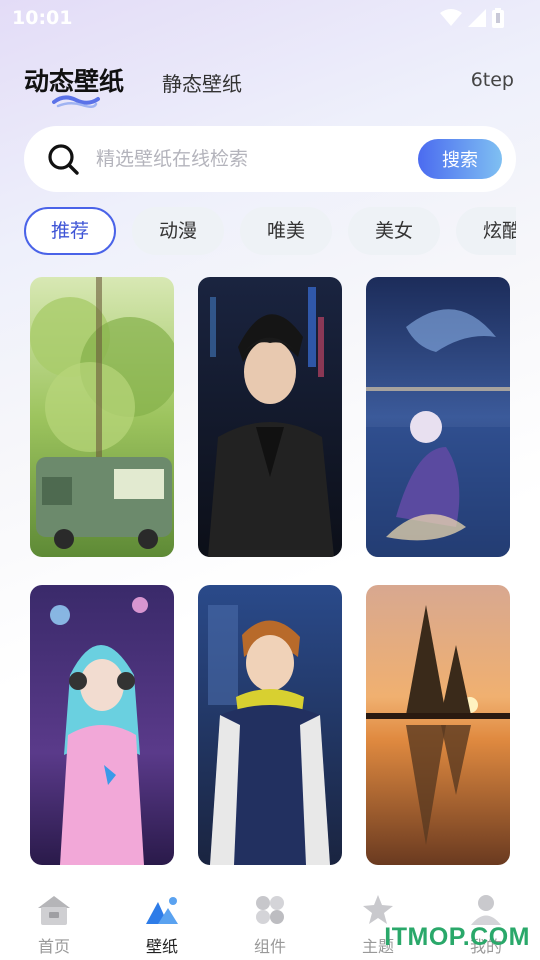 The width and height of the screenshot is (540, 960). What do you see at coordinates (486, 910) in the screenshot?
I see `profile-icon` at bounding box center [486, 910].